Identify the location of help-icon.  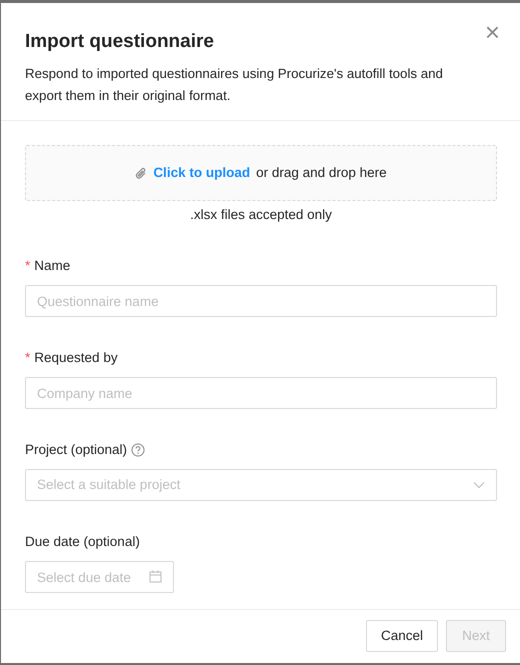
(138, 450).